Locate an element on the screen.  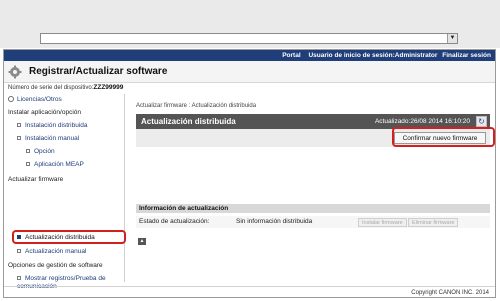
address-dropdown: ▼ is located at coordinates (249, 38).